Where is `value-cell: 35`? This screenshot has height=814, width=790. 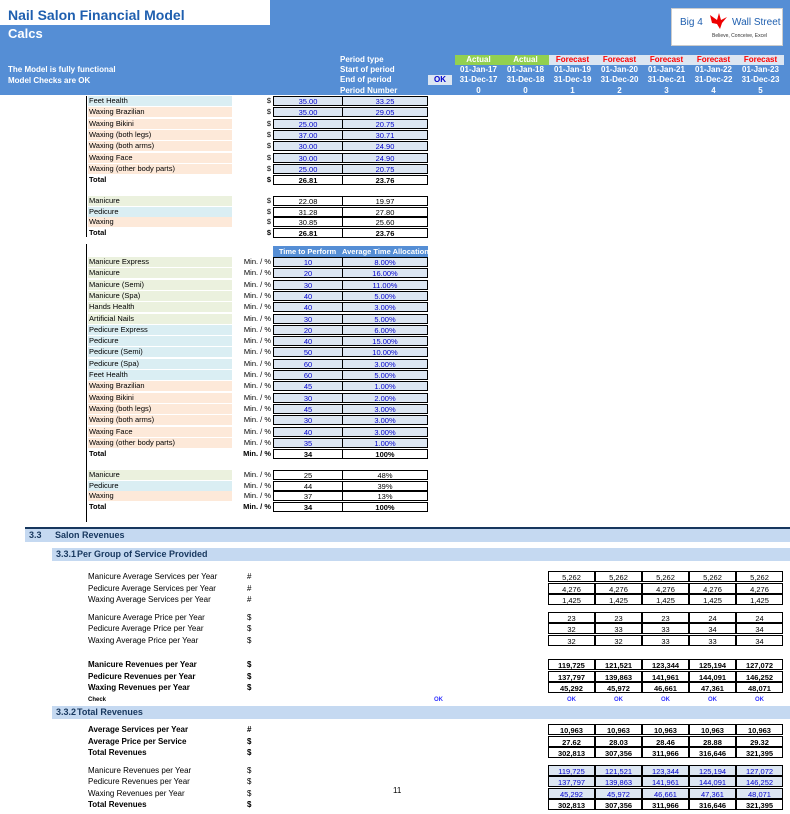 value-cell: 35 is located at coordinates (308, 442).